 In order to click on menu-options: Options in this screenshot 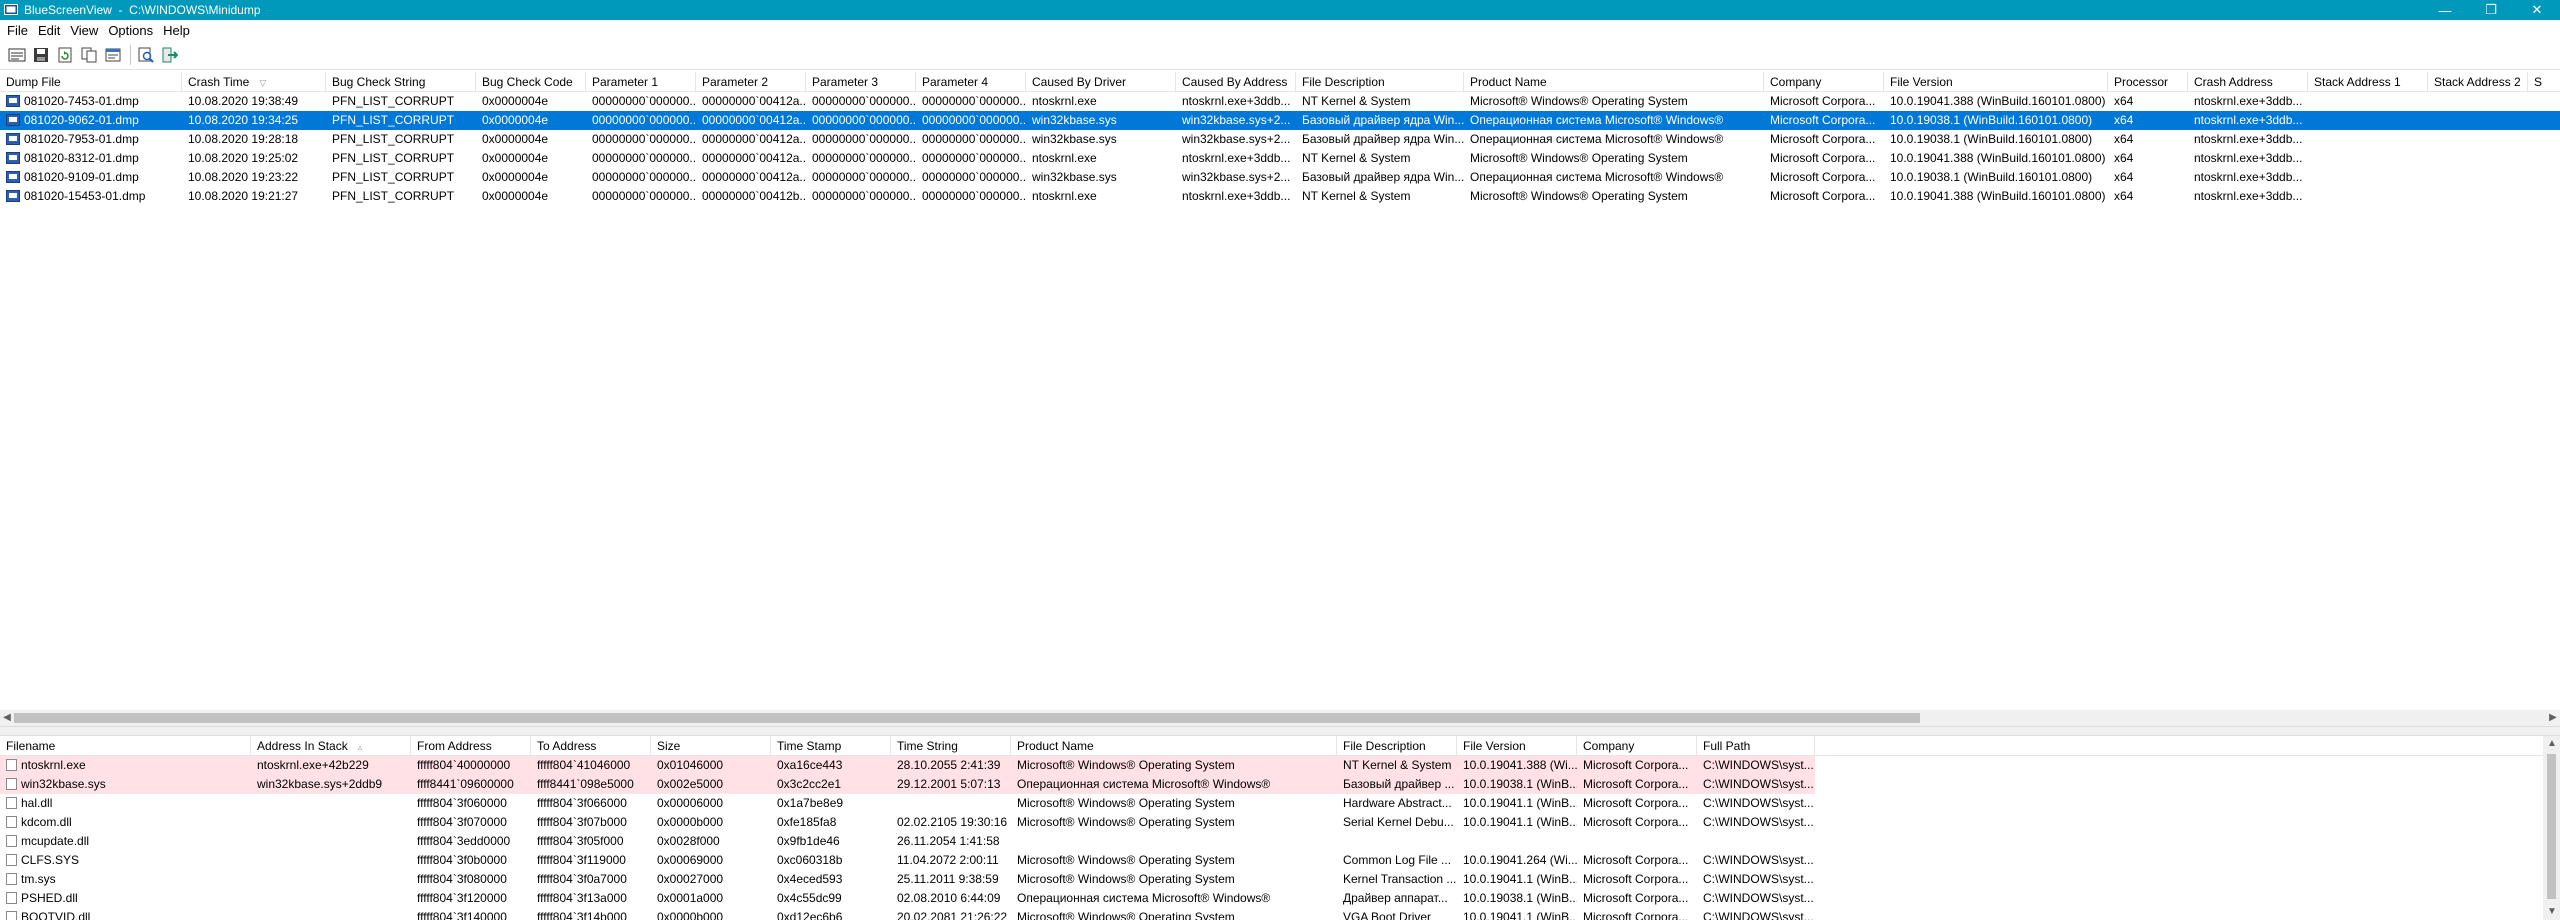, I will do `click(130, 30)`.